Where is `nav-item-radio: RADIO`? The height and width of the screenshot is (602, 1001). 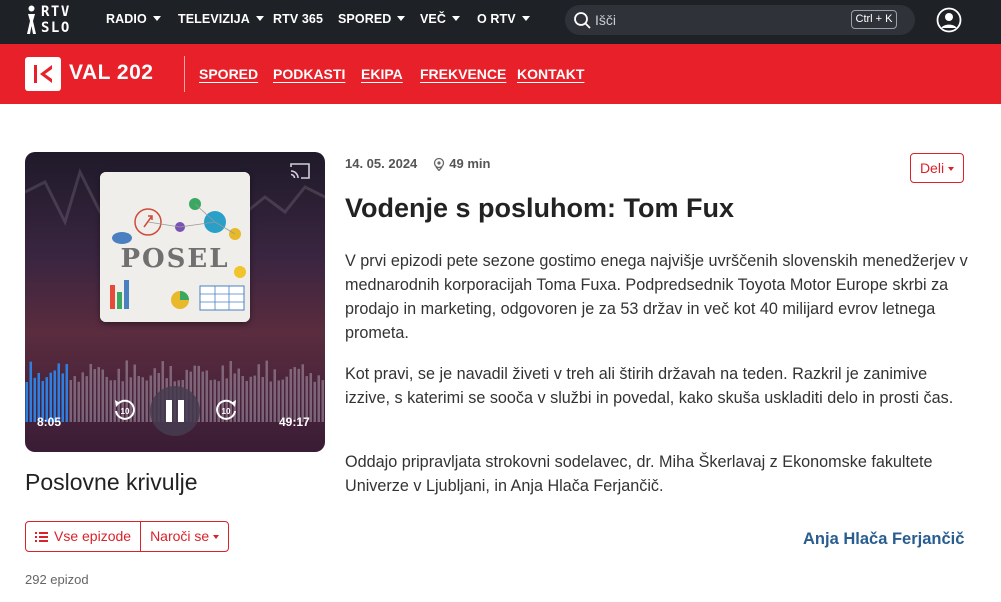
nav-item-radio: RADIO is located at coordinates (133, 22).